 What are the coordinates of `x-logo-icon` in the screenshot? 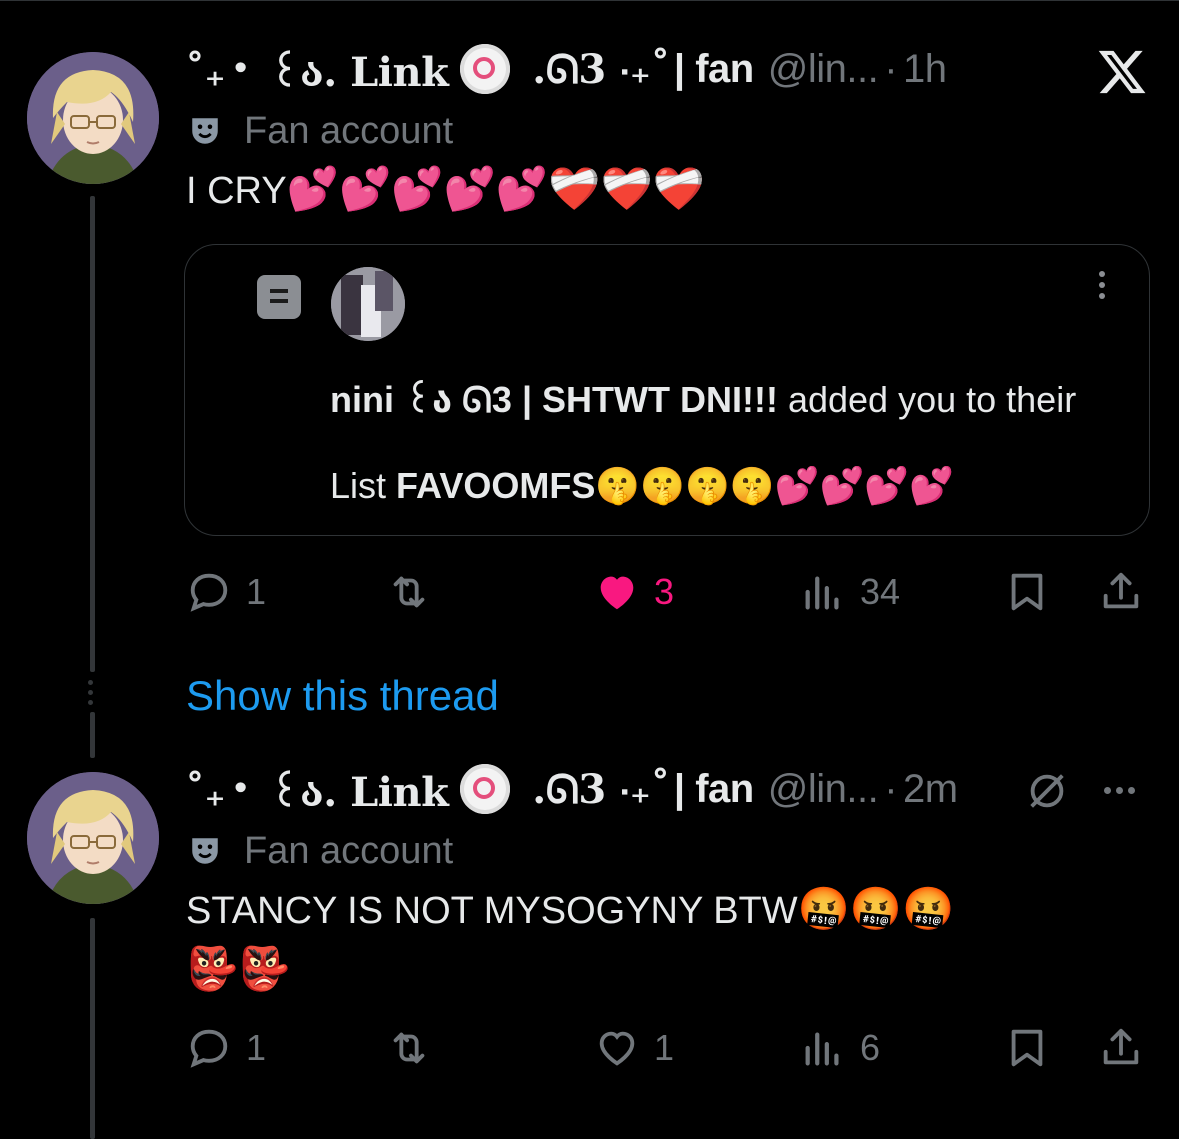 It's located at (1122, 72).